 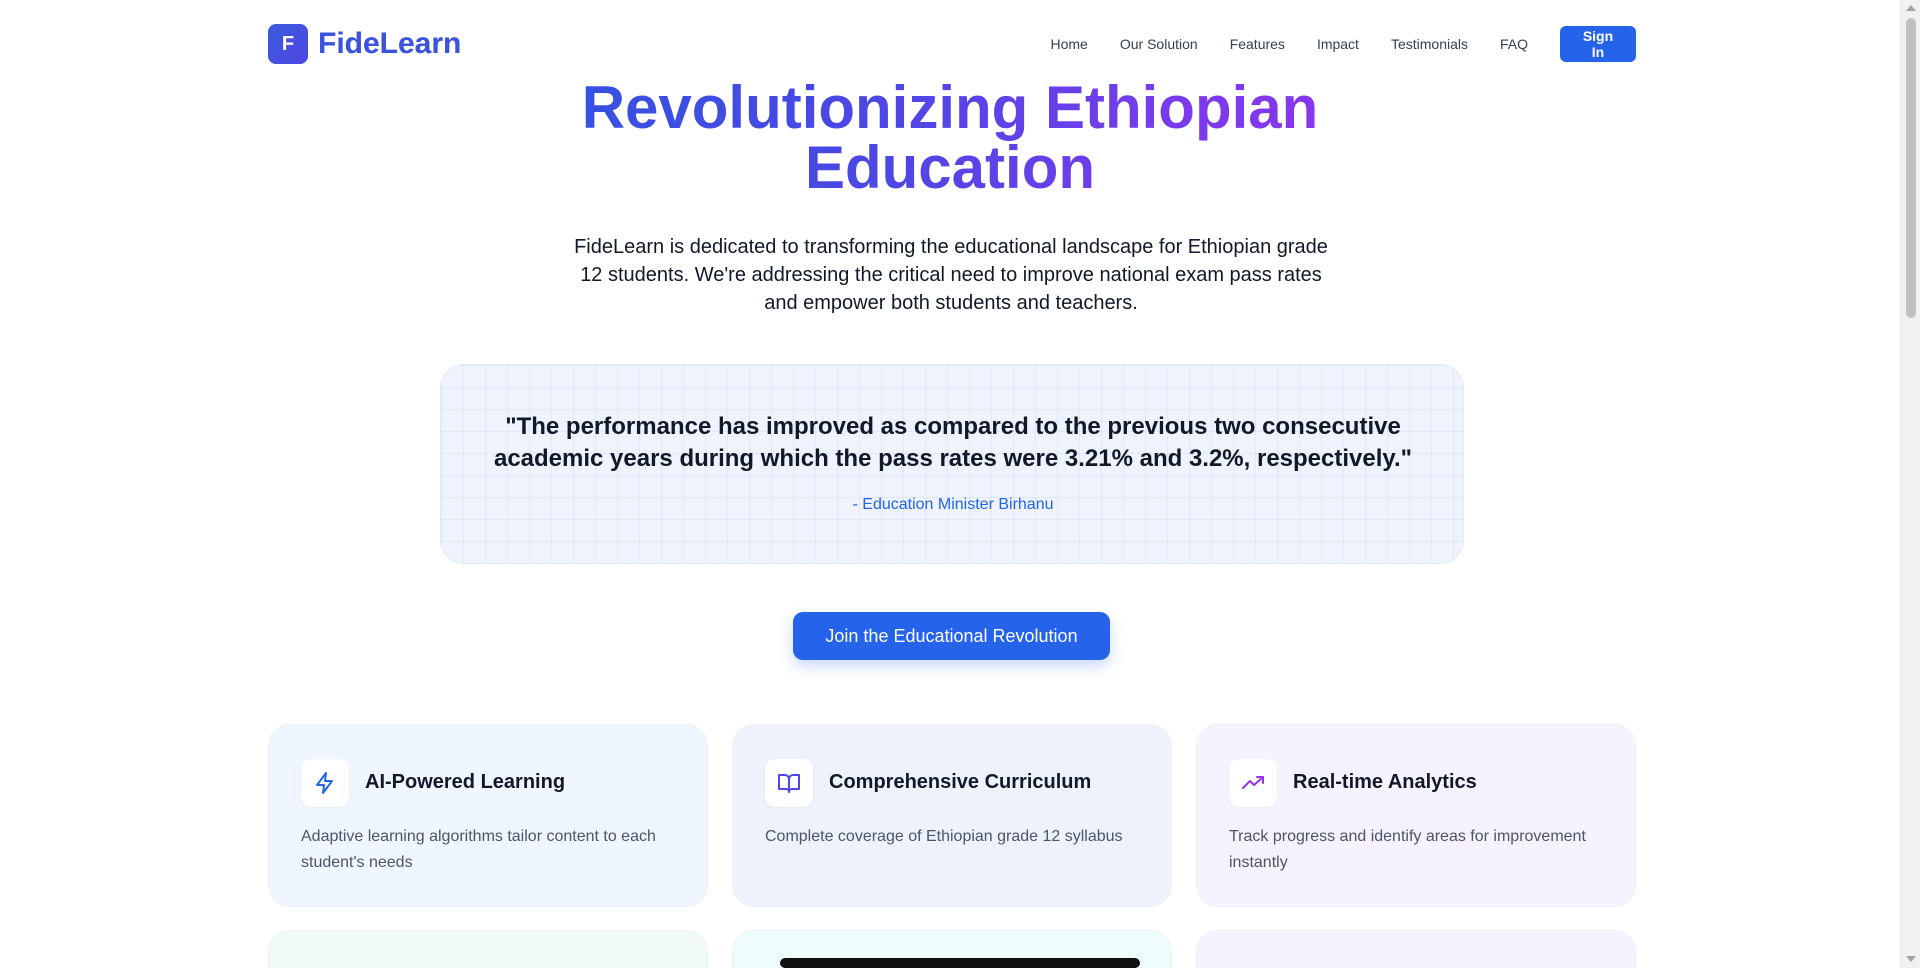 What do you see at coordinates (1598, 44) in the screenshot?
I see `sign-in-button: Sign In` at bounding box center [1598, 44].